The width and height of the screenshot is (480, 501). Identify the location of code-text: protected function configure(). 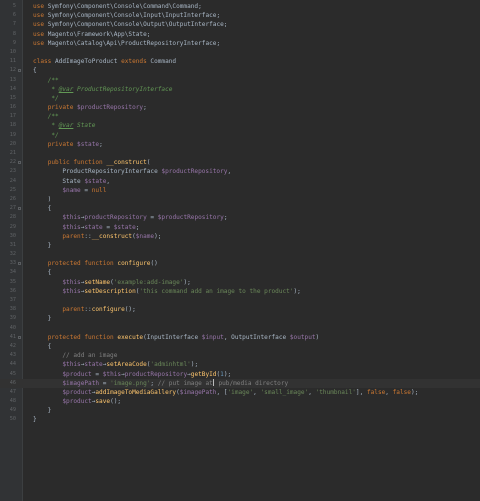
(95, 263).